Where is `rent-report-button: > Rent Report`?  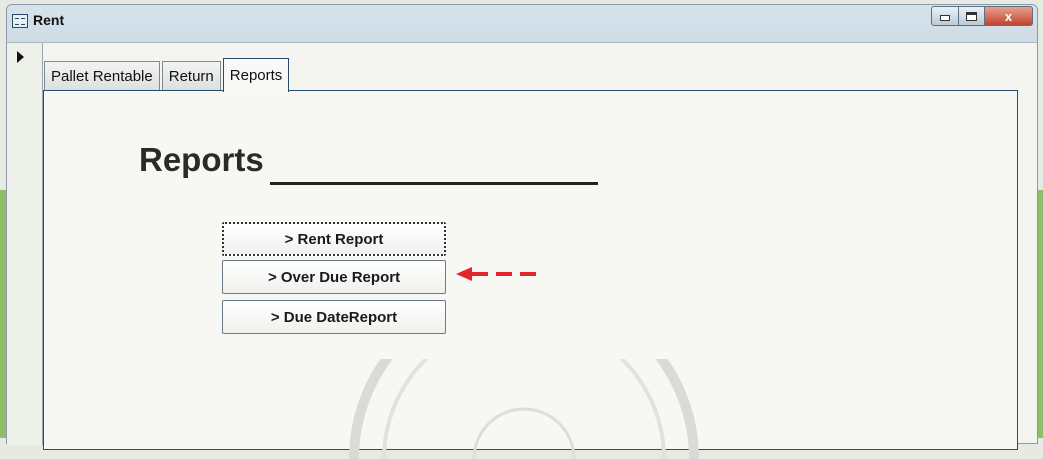 rent-report-button: > Rent Report is located at coordinates (334, 239).